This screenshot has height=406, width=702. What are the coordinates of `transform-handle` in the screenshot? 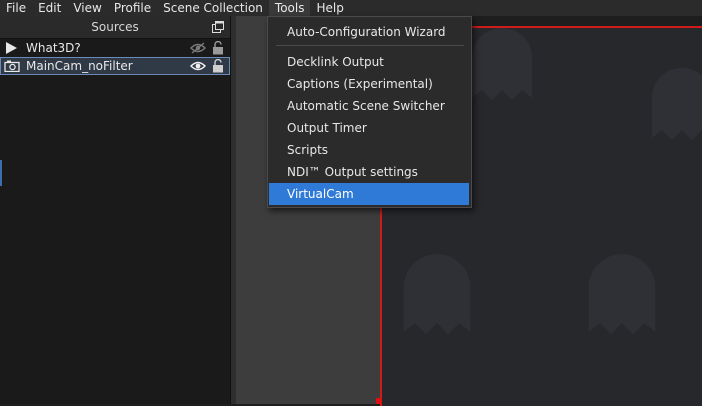 It's located at (379, 401).